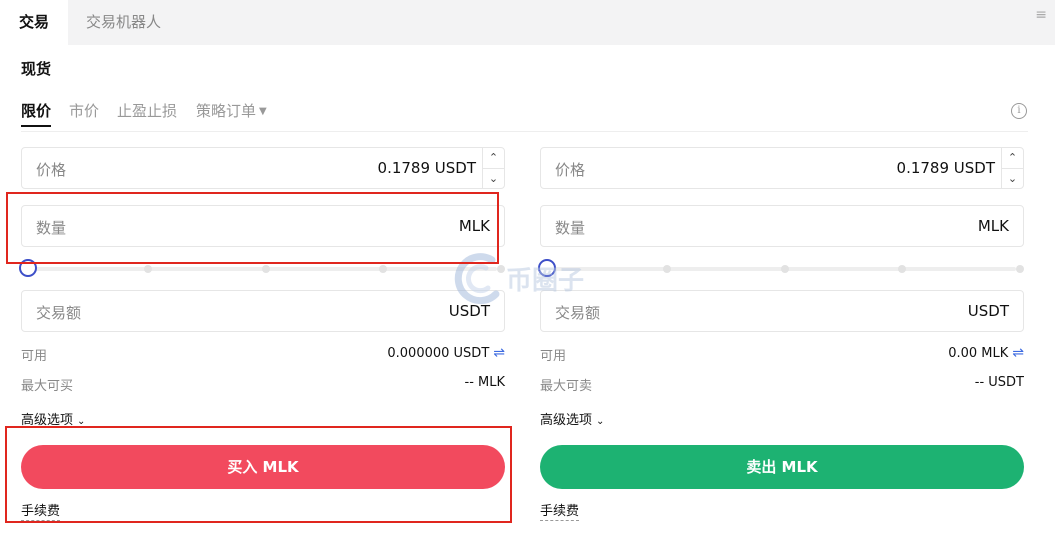 The width and height of the screenshot is (1055, 555). What do you see at coordinates (263, 226) in the screenshot?
I see `buy-amount-field: 数量 MLK` at bounding box center [263, 226].